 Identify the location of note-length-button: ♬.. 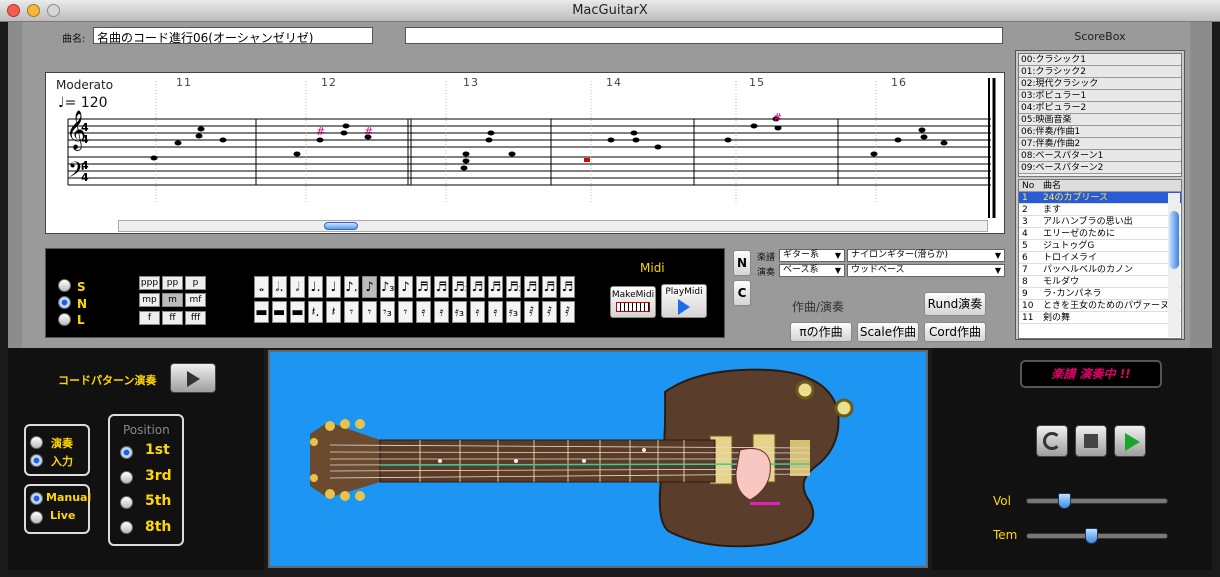
(423, 287).